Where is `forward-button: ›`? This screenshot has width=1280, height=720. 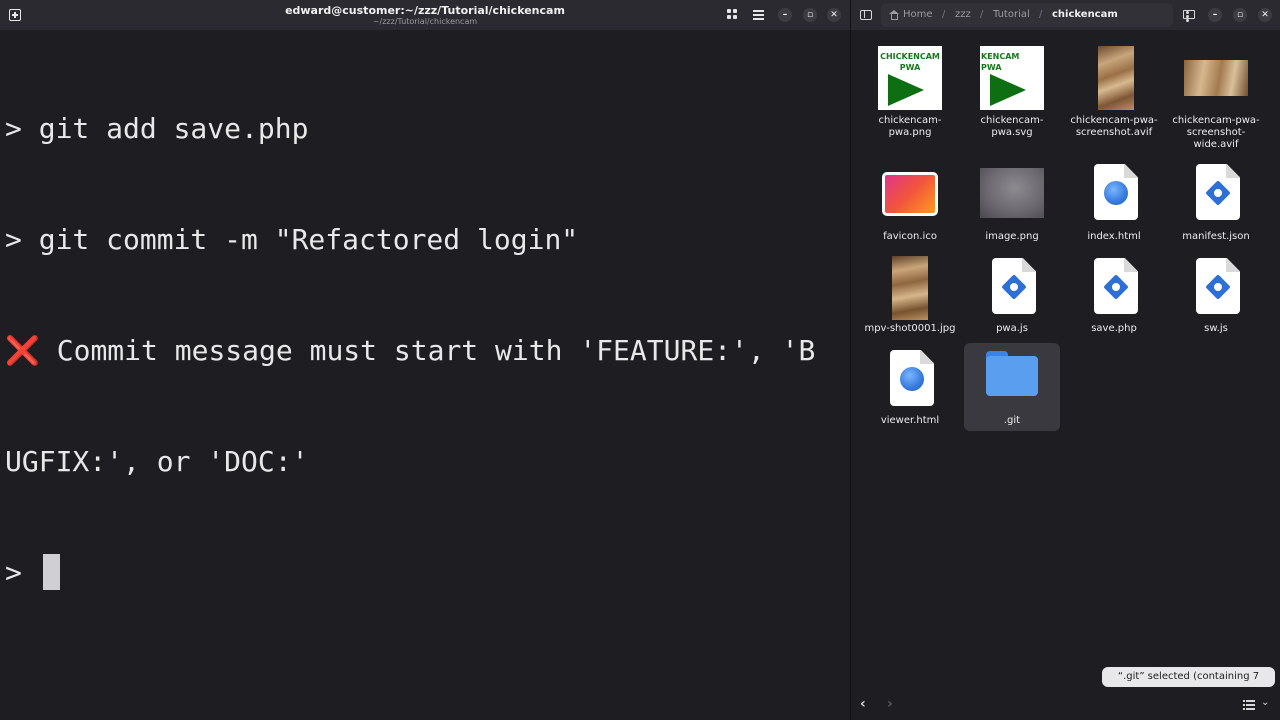 forward-button: › is located at coordinates (890, 704).